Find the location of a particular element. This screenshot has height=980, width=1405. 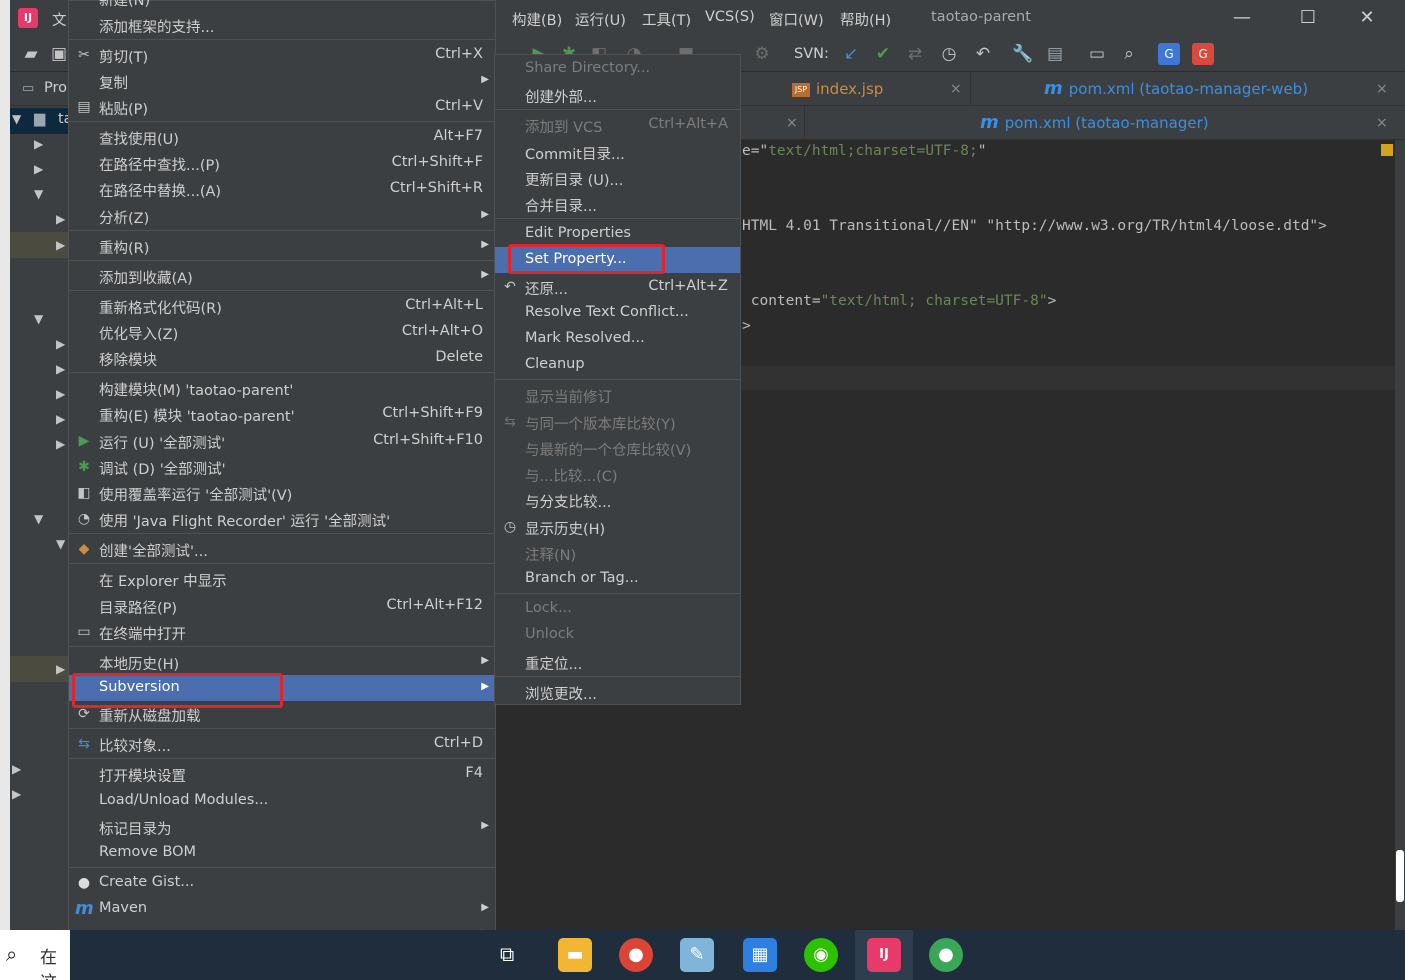

revert-icon: ↶ is located at coordinates (983, 54).